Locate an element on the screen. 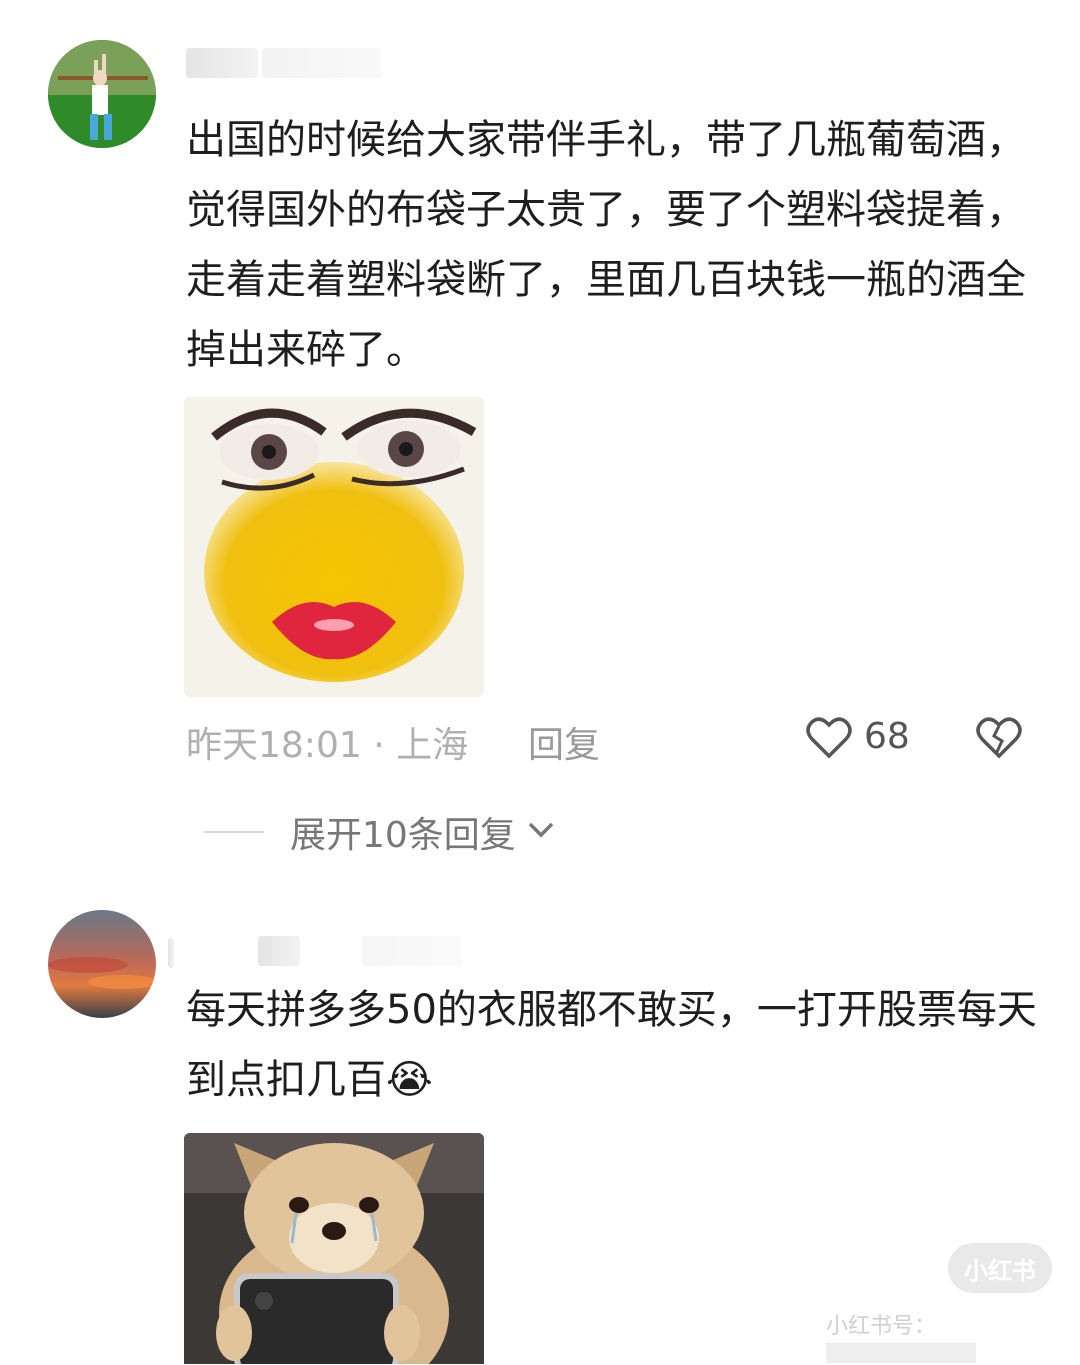 Image resolution: width=1080 pixels, height=1365 pixels. expand-replies-label: 展开10条回复 is located at coordinates (403, 835).